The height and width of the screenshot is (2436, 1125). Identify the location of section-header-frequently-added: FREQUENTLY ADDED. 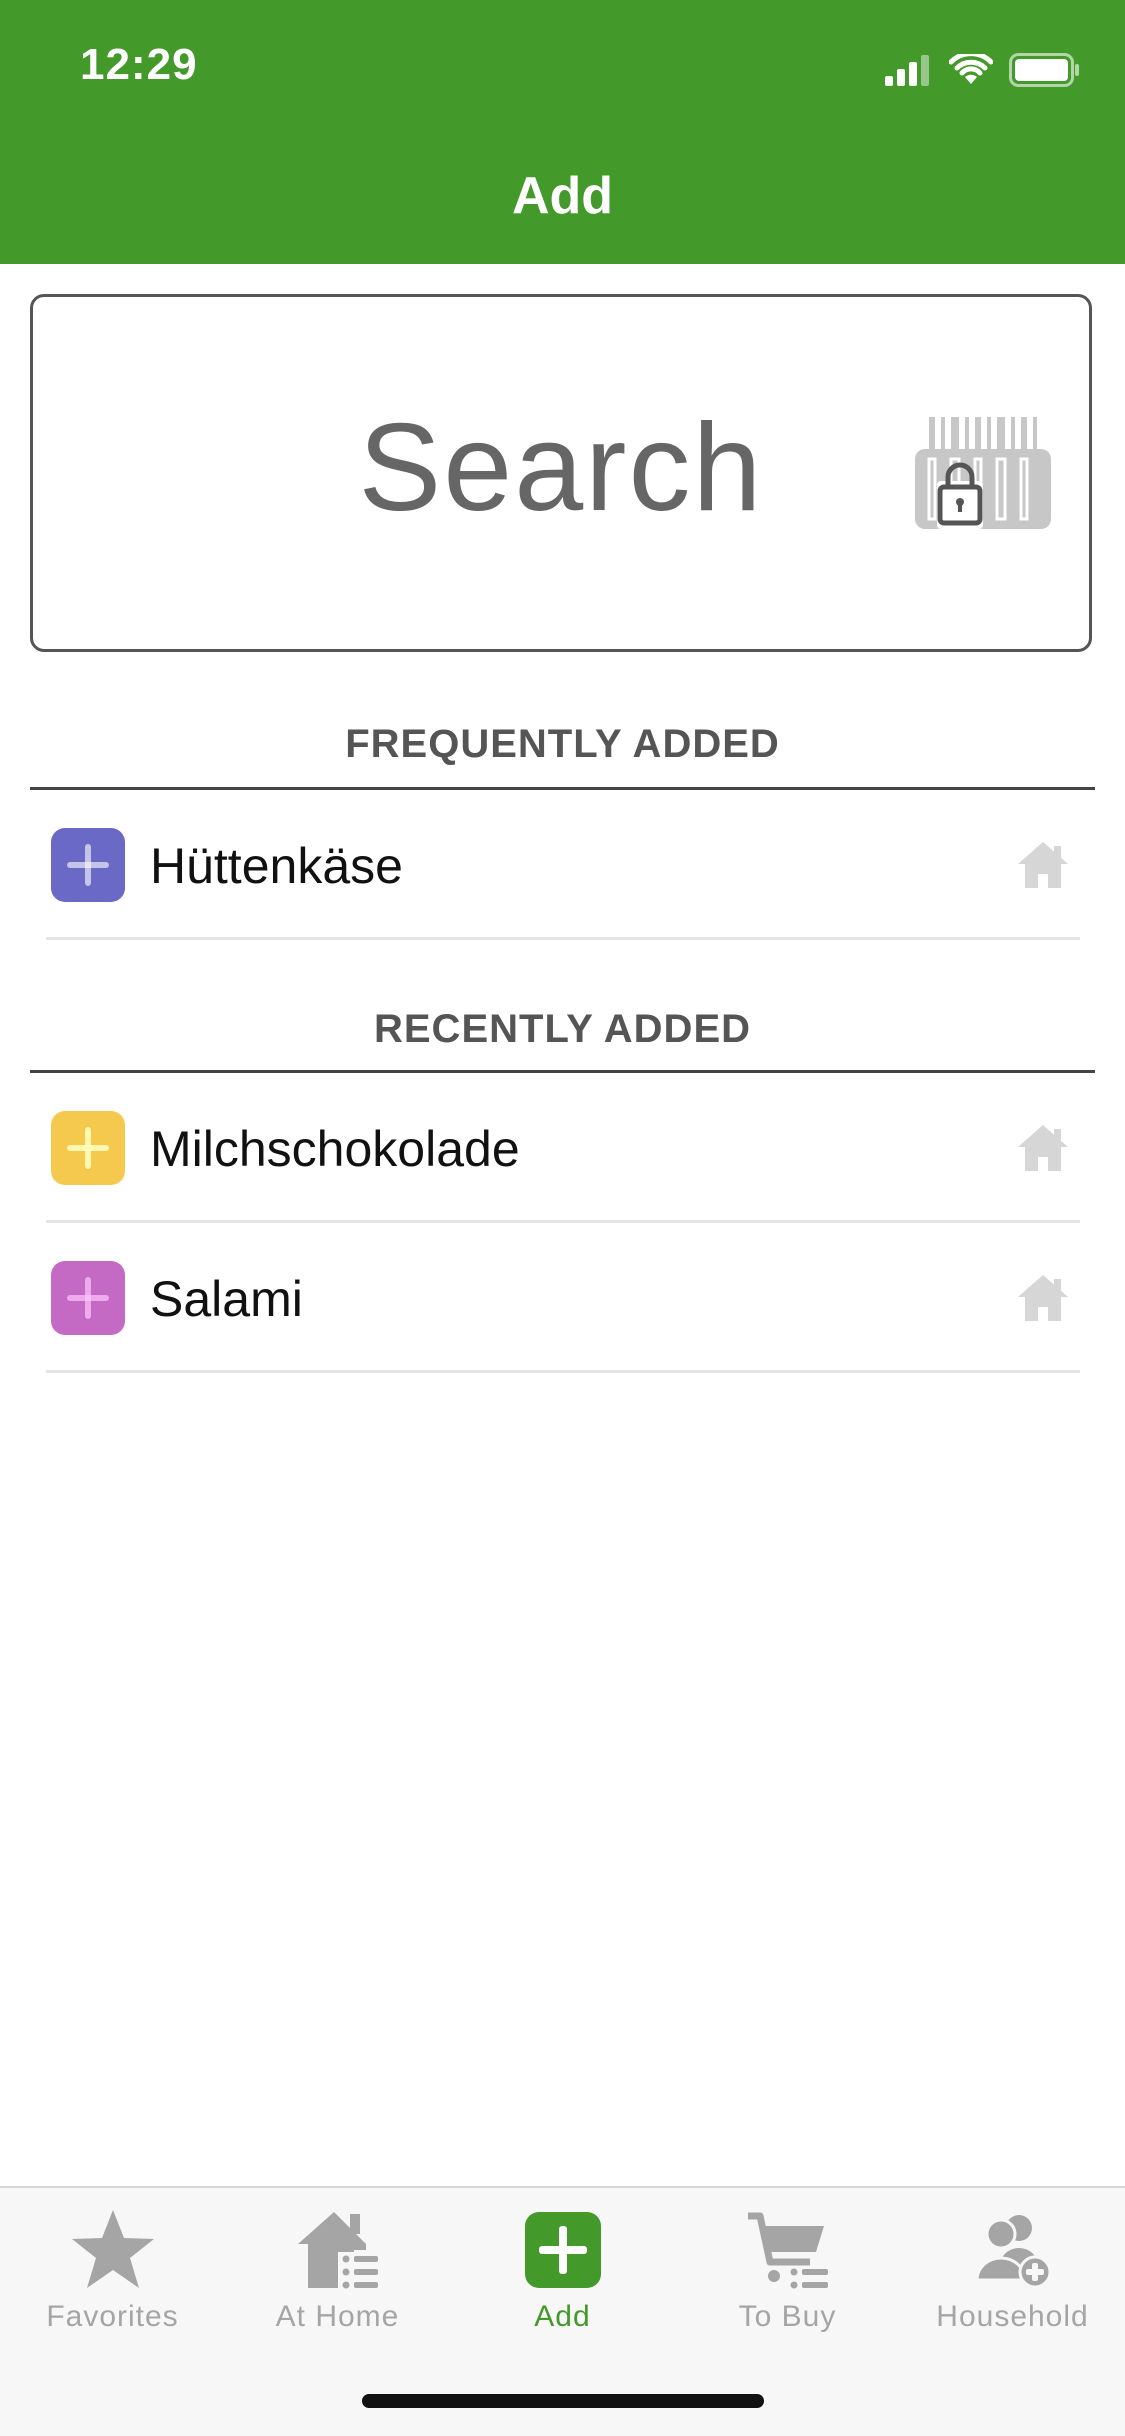
(562, 756).